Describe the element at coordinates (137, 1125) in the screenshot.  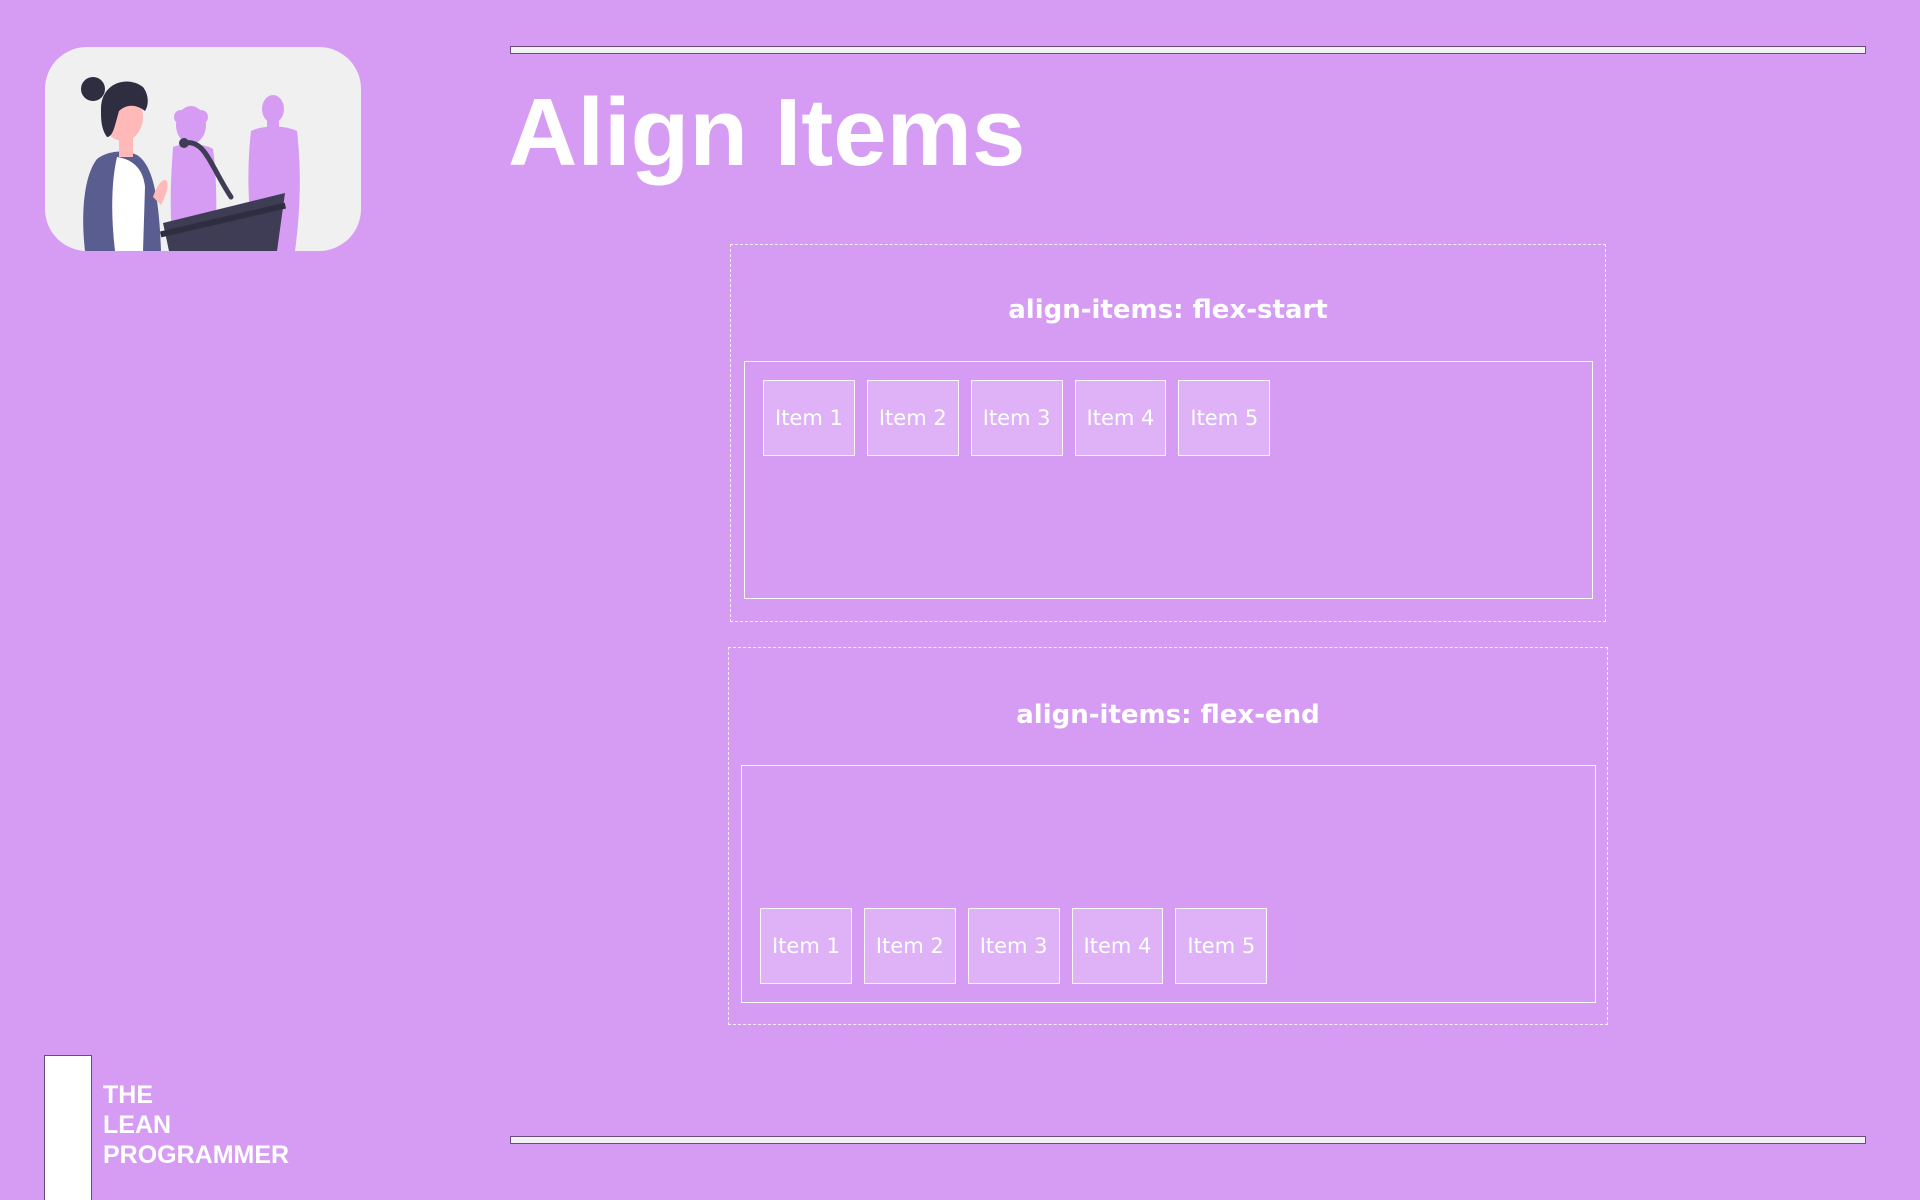
I see `brand-line: LEAN` at that location.